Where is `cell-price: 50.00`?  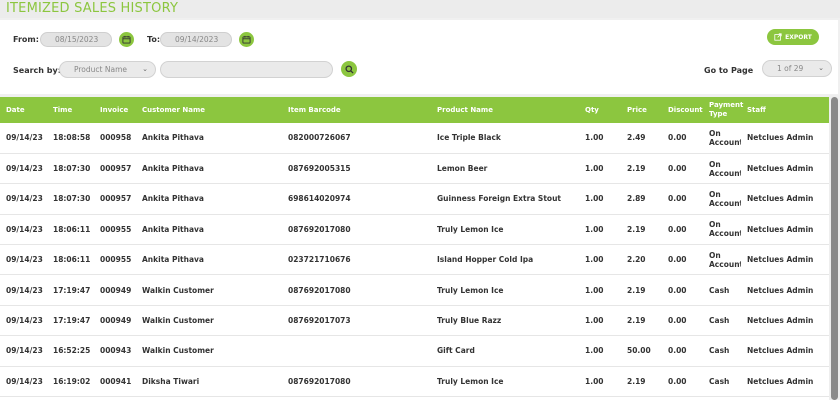 cell-price: 50.00 is located at coordinates (639, 351).